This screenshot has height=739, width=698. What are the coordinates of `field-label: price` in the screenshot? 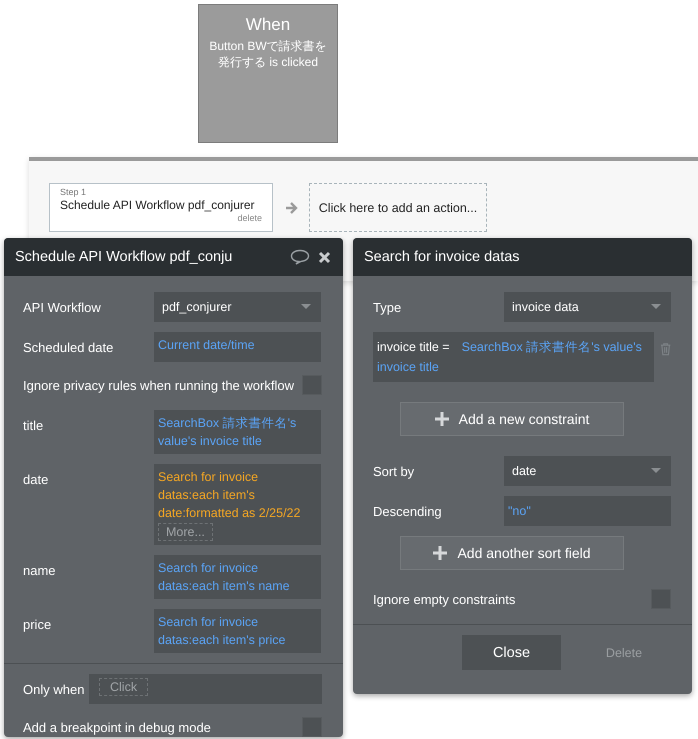 It's located at (37, 624).